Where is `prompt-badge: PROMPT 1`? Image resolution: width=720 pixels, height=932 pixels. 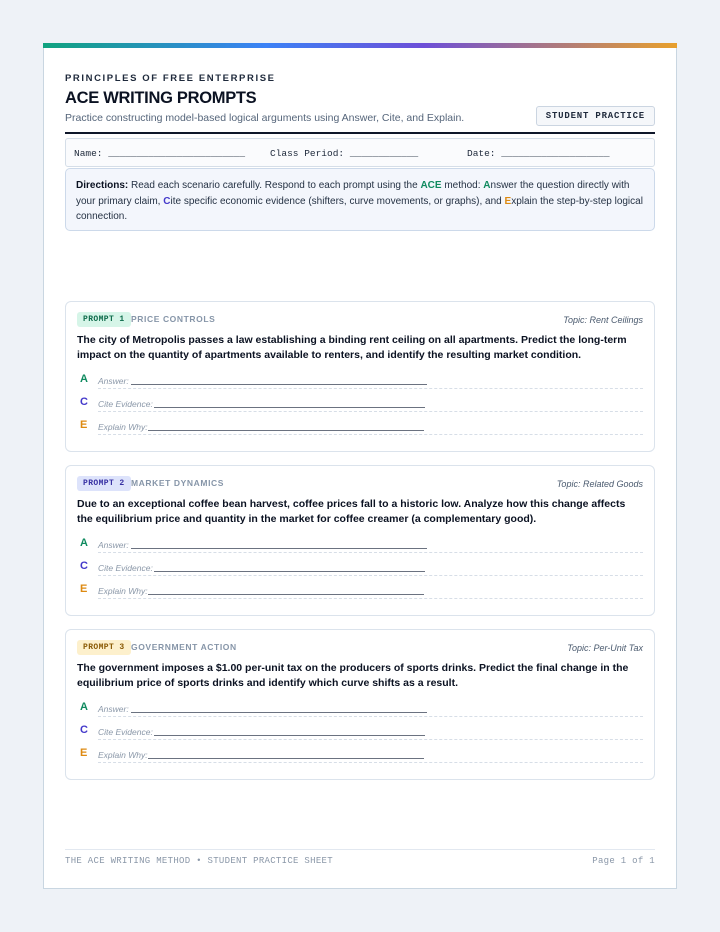
prompt-badge: PROMPT 1 is located at coordinates (104, 319).